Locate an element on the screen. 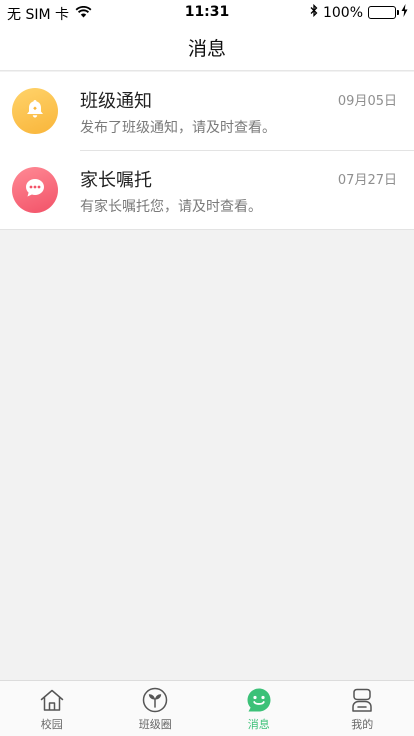 This screenshot has height=736, width=414. tab-label: 校园 is located at coordinates (51, 724).